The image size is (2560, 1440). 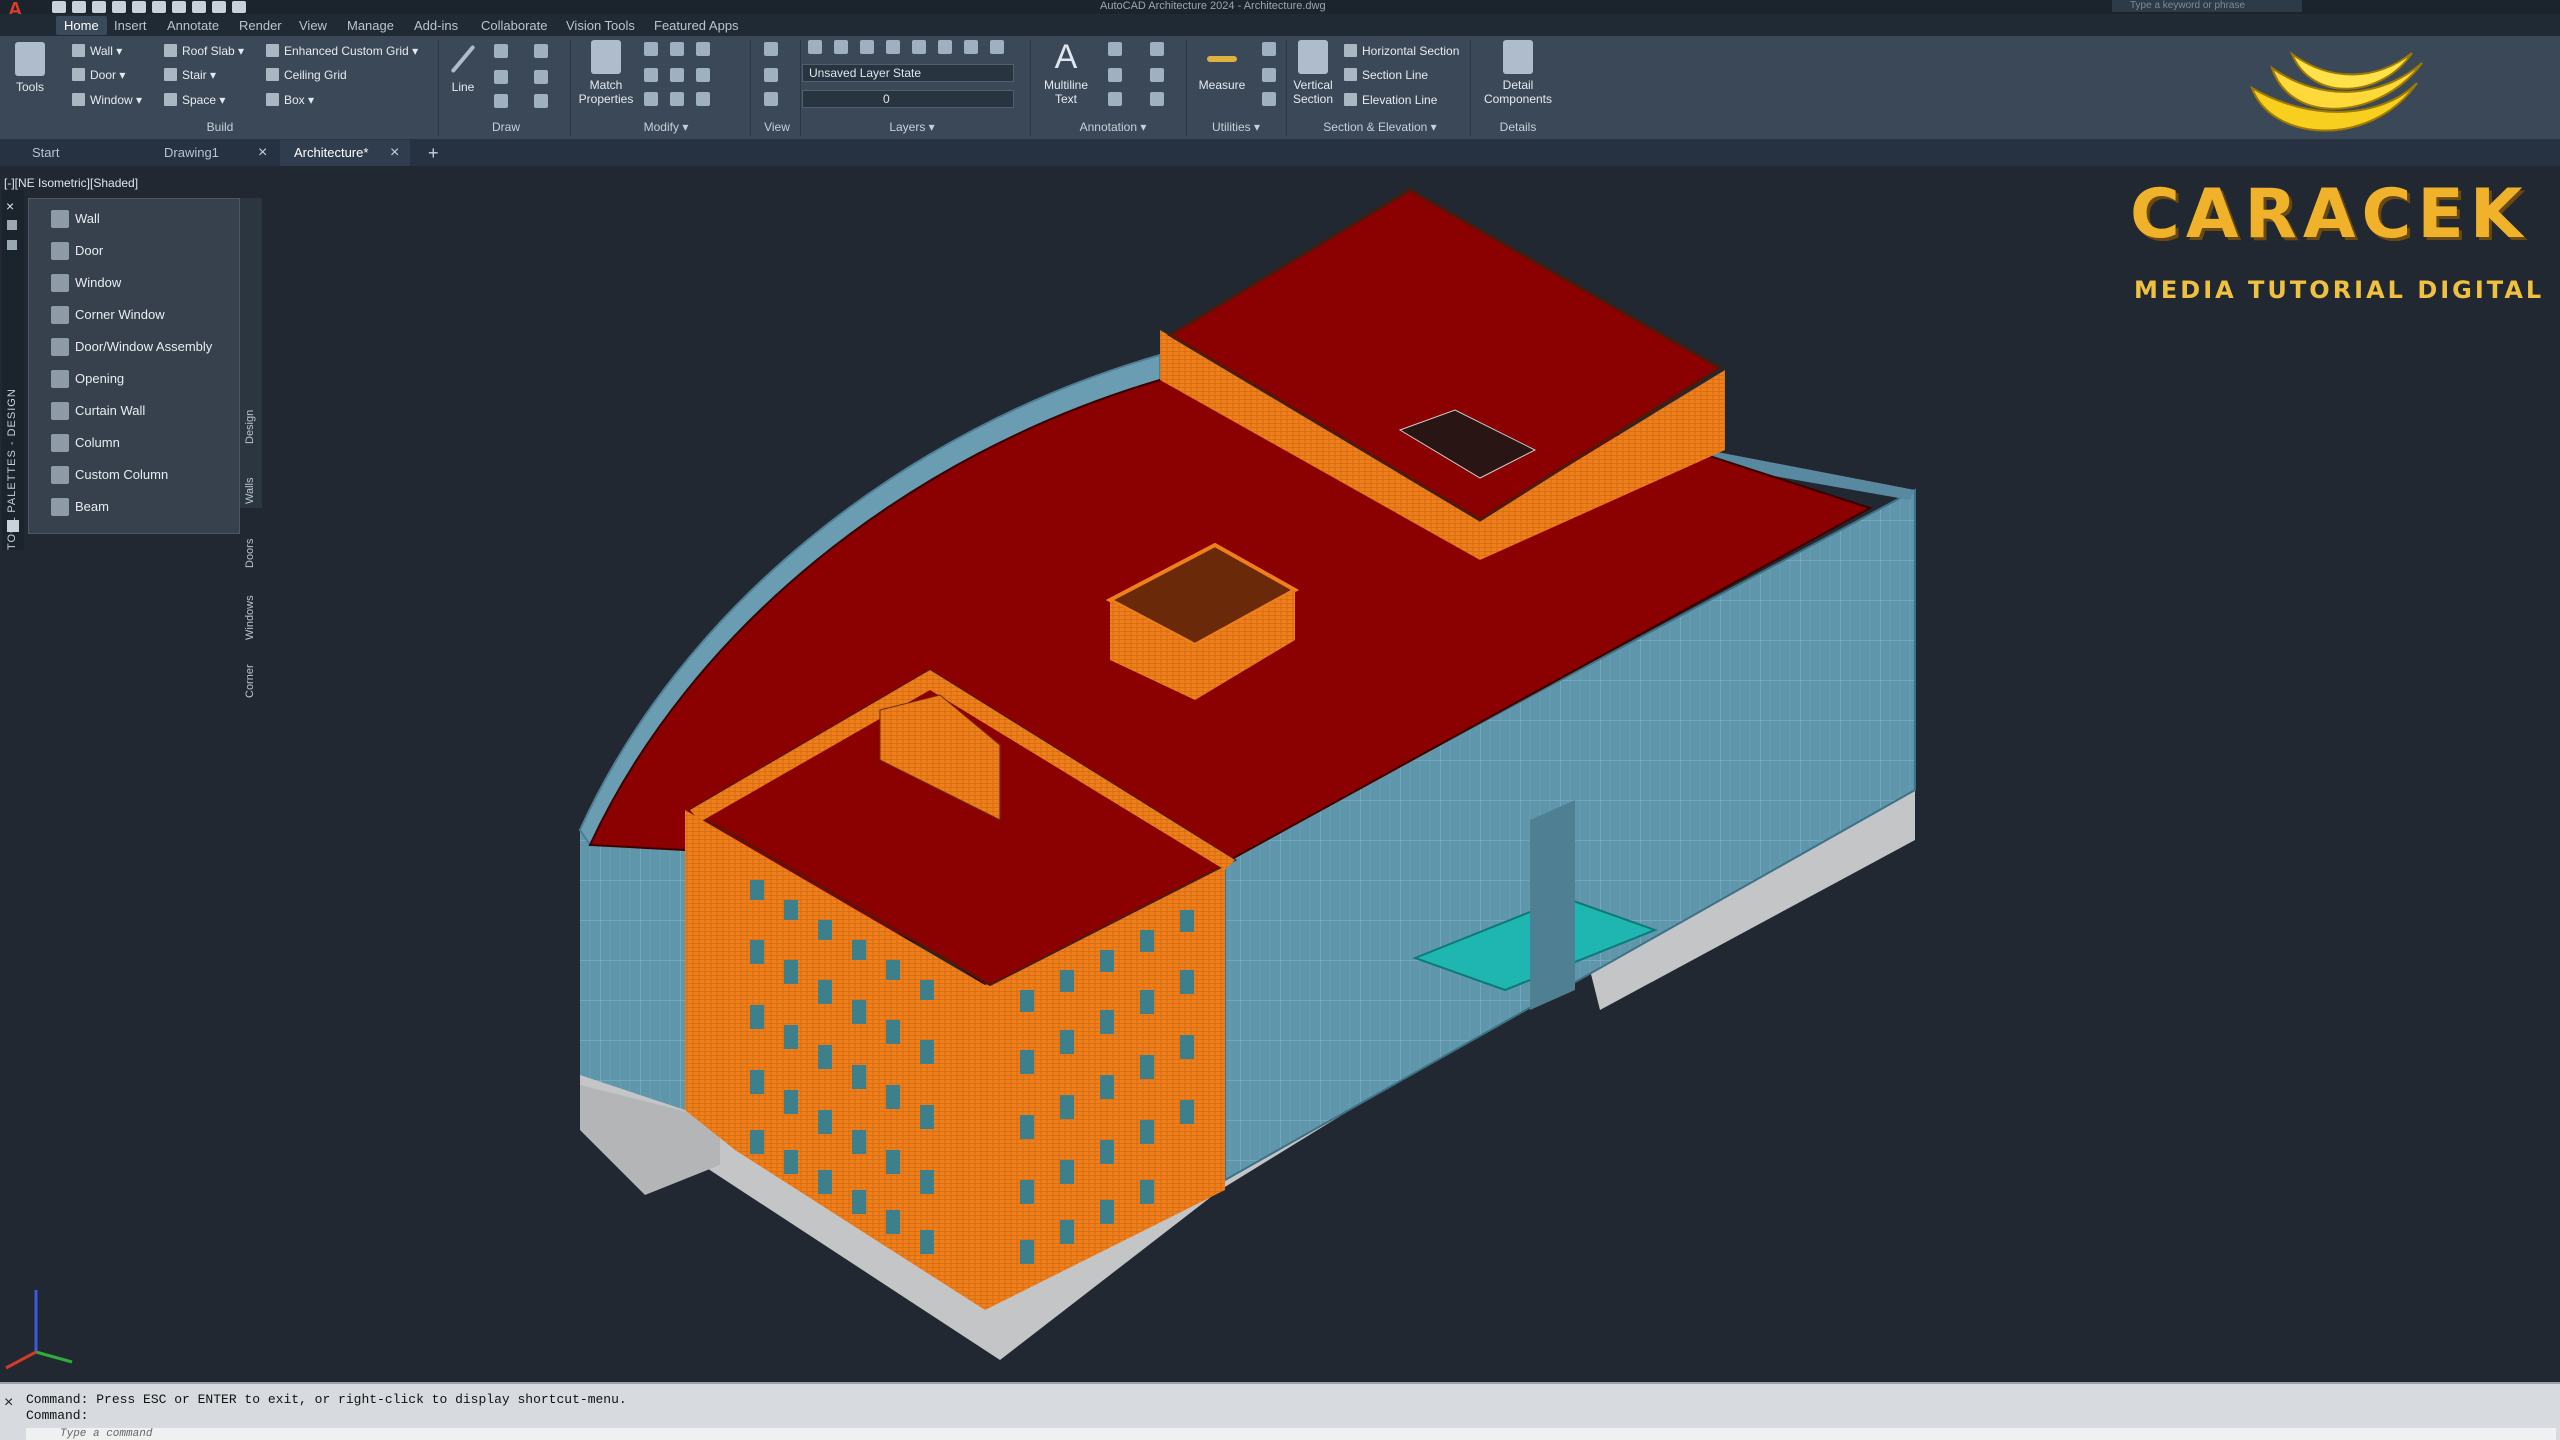 I want to click on panel-title-details: Details, so click(x=1518, y=127).